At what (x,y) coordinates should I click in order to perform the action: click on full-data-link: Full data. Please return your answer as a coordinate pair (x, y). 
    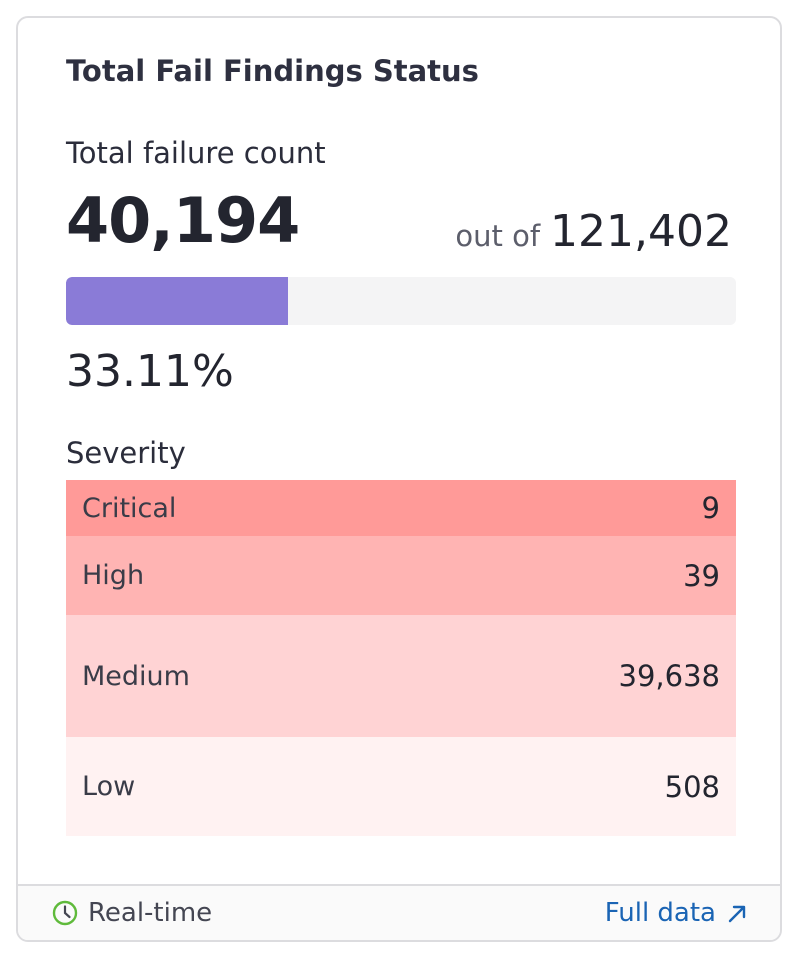
    Looking at the image, I should click on (676, 913).